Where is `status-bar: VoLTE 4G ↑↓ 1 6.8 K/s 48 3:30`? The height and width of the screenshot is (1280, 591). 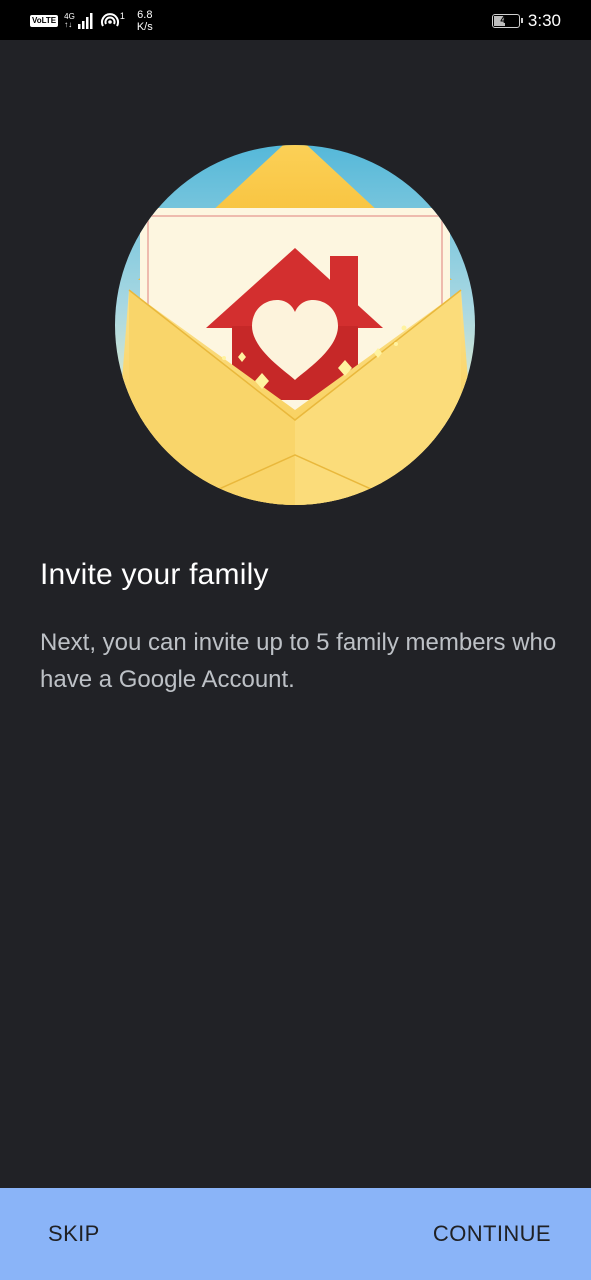 status-bar: VoLTE 4G ↑↓ 1 6.8 K/s 48 3:30 is located at coordinates (295, 20).